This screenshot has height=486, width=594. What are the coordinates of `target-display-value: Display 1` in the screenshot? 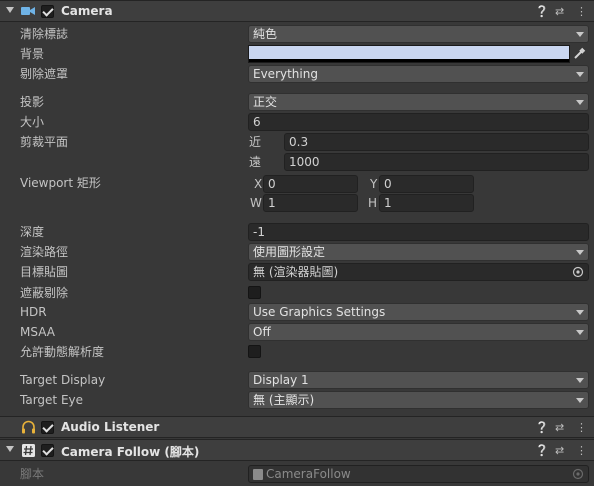 It's located at (281, 380).